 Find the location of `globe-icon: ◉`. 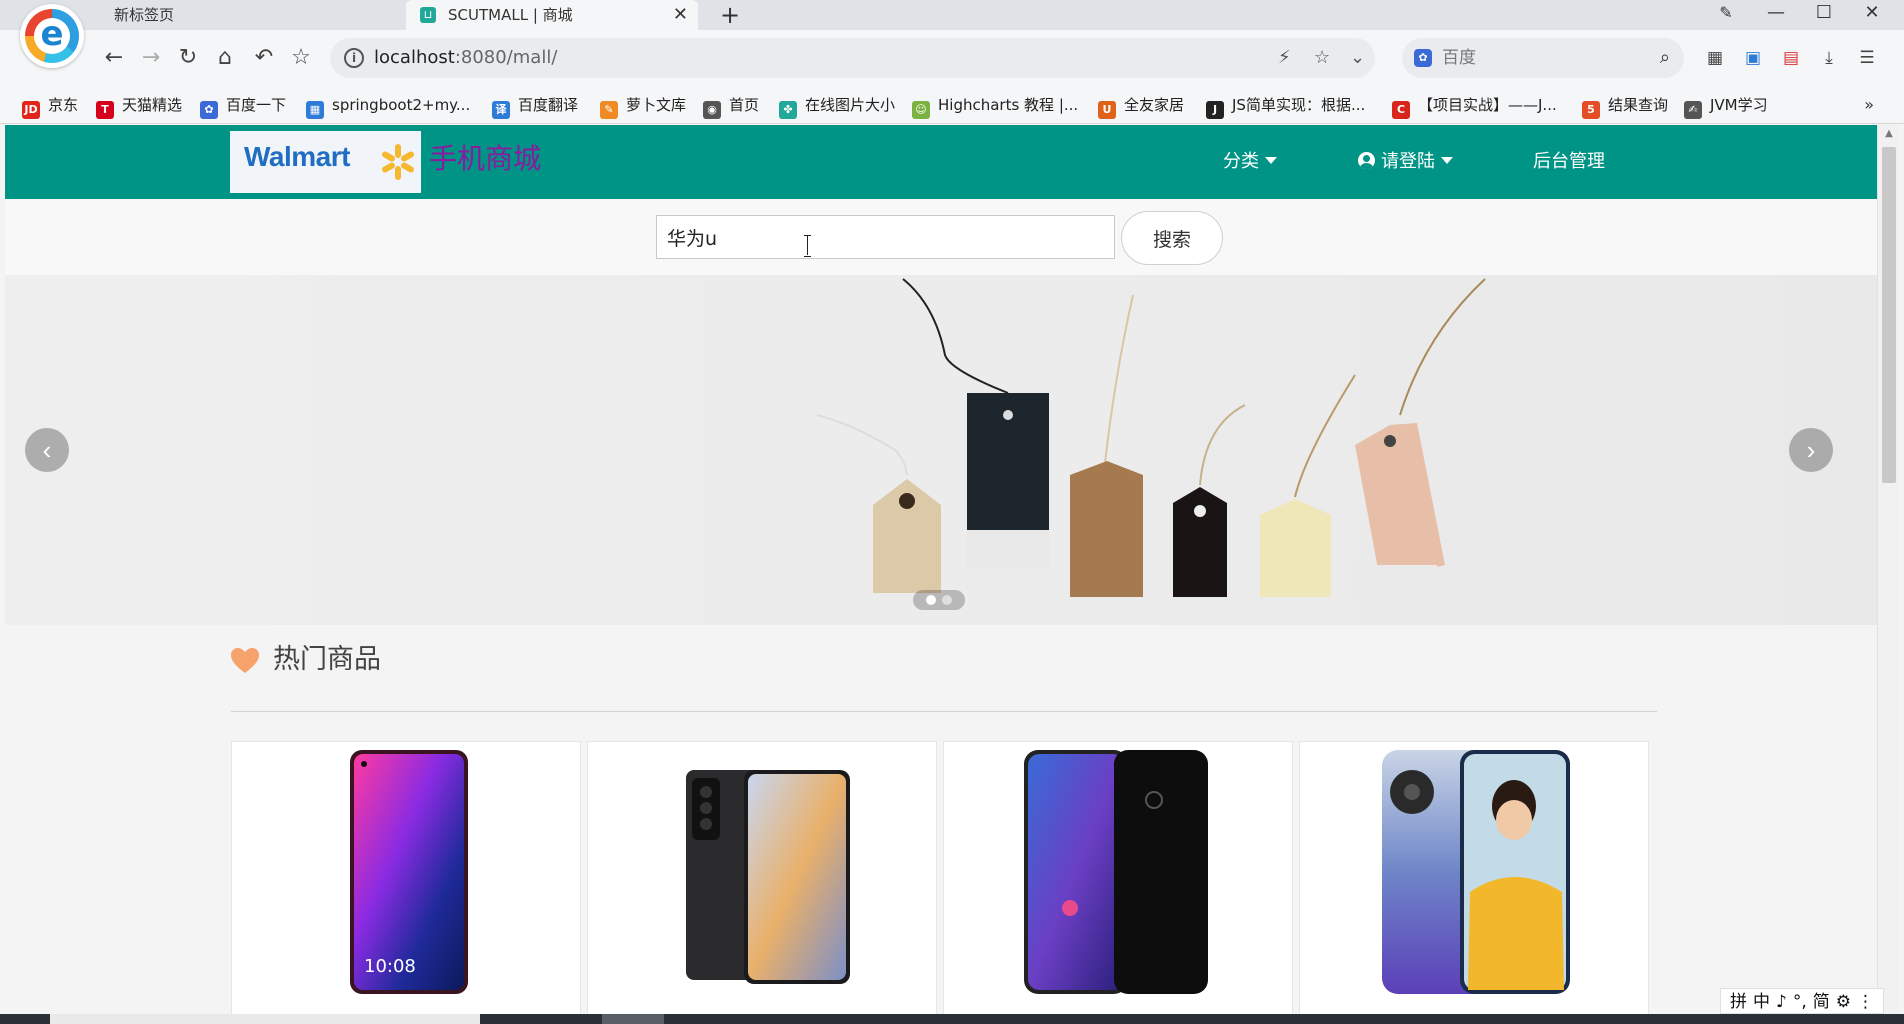

globe-icon: ◉ is located at coordinates (712, 110).